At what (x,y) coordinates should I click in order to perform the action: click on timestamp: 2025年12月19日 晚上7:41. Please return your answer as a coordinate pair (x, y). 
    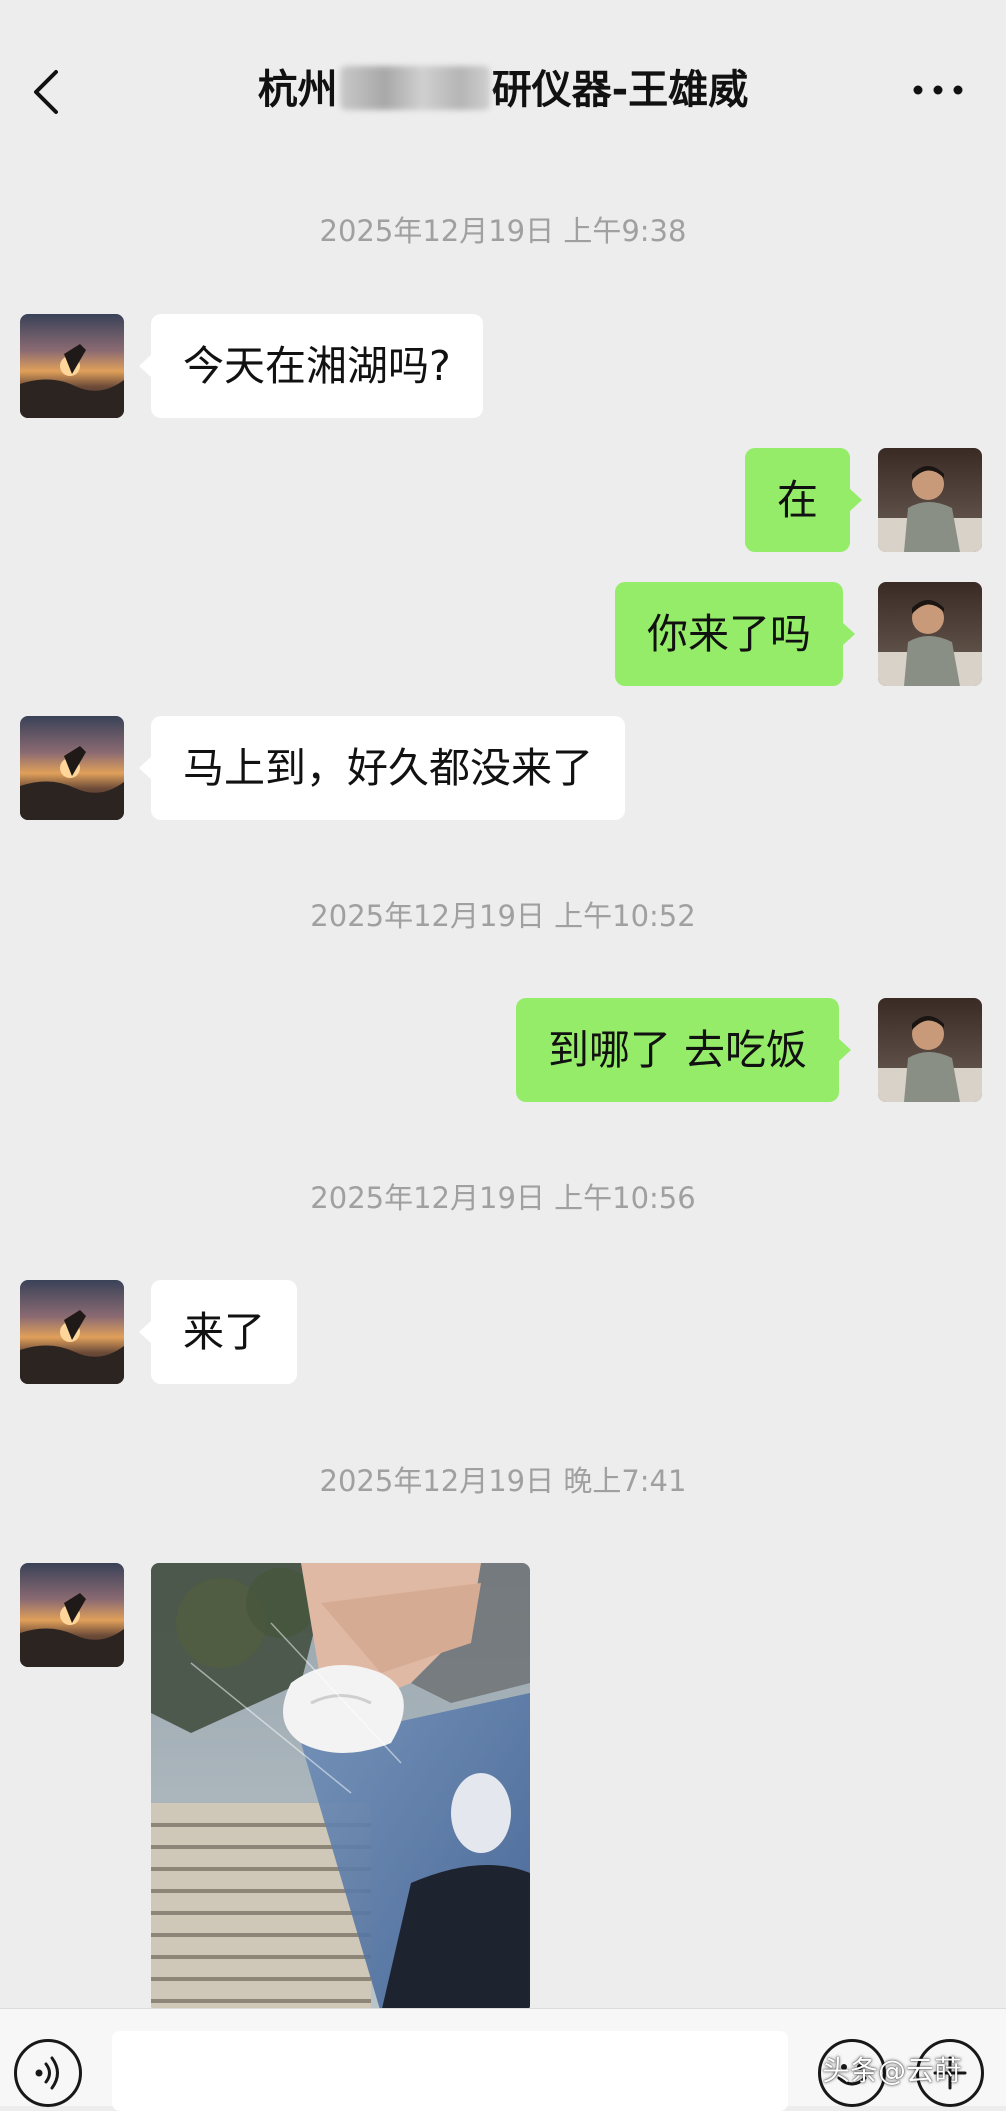
    Looking at the image, I should click on (503, 1481).